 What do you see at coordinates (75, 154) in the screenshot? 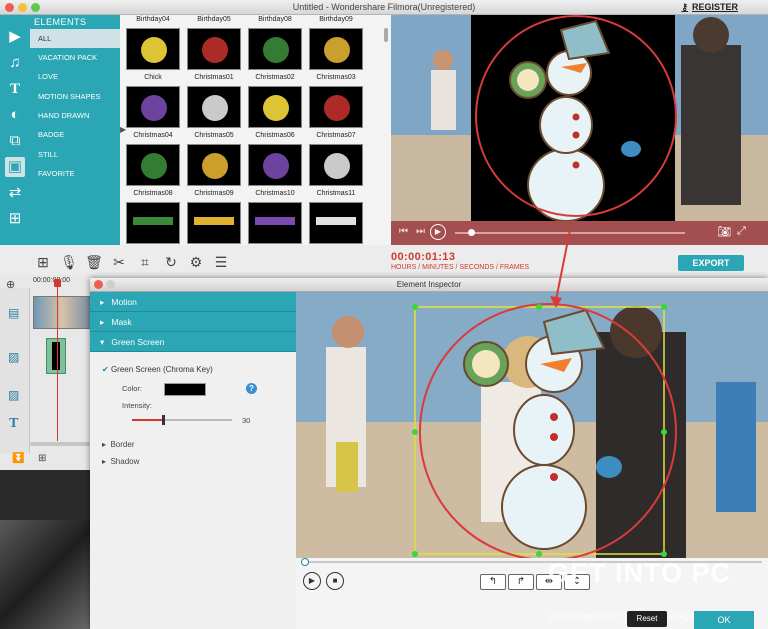
I see `category-still: STILL` at bounding box center [75, 154].